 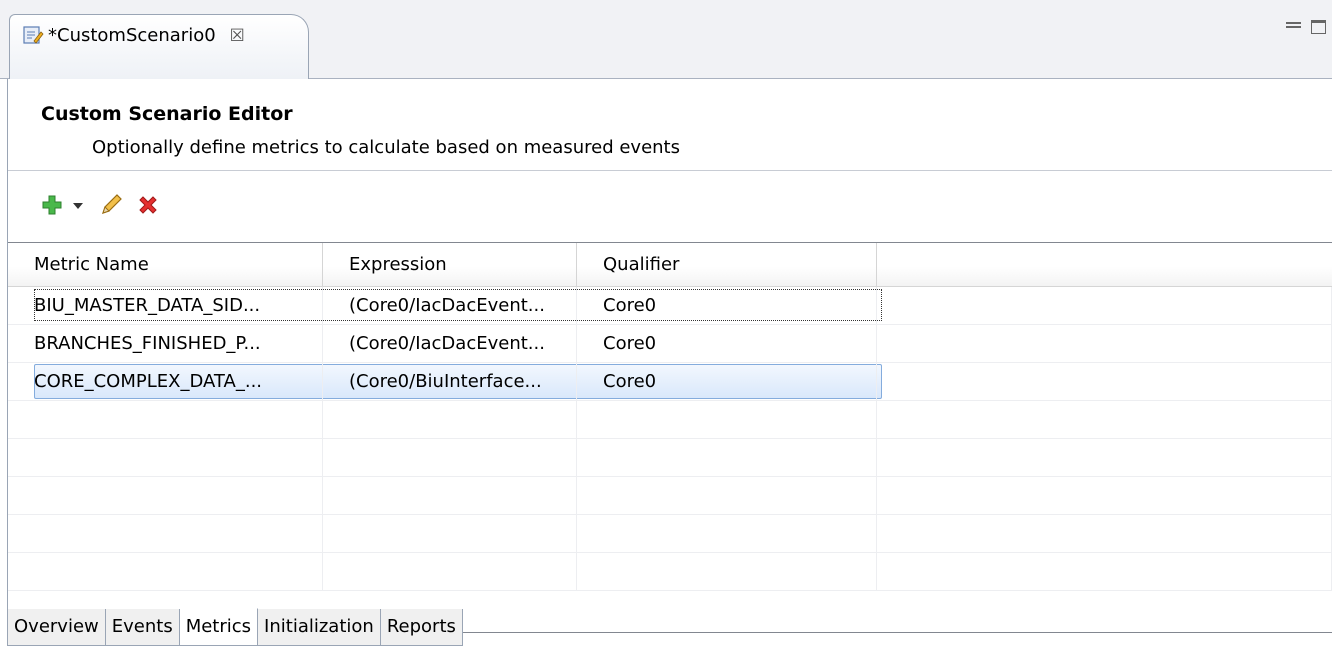 What do you see at coordinates (159, 47) in the screenshot?
I see `editor-tab-custom-scenario: *CustomScenario0 ☒` at bounding box center [159, 47].